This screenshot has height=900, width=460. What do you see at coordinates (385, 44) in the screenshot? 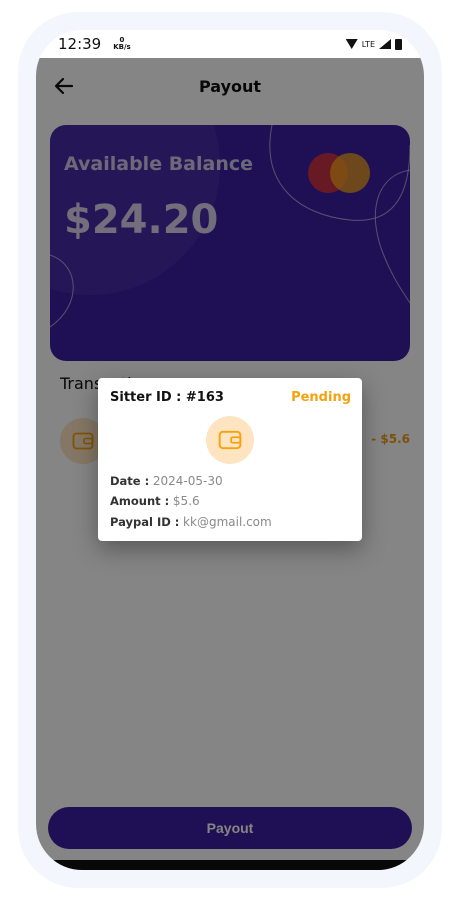
I see `signal-icon` at bounding box center [385, 44].